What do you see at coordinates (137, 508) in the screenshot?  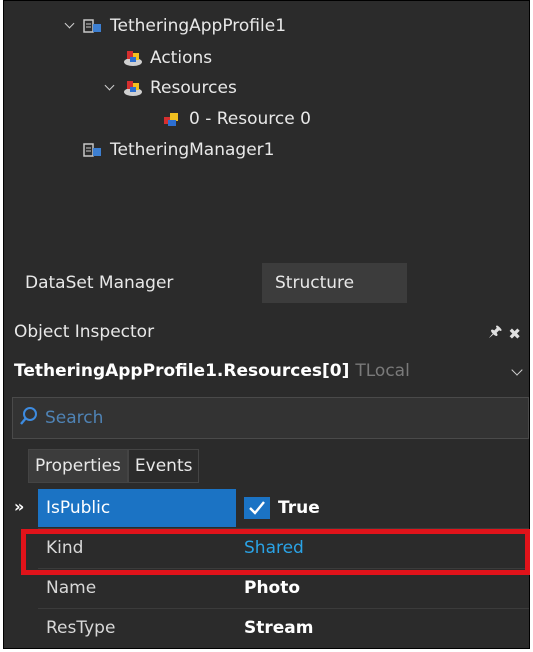 I see `property-name: IsPublic` at bounding box center [137, 508].